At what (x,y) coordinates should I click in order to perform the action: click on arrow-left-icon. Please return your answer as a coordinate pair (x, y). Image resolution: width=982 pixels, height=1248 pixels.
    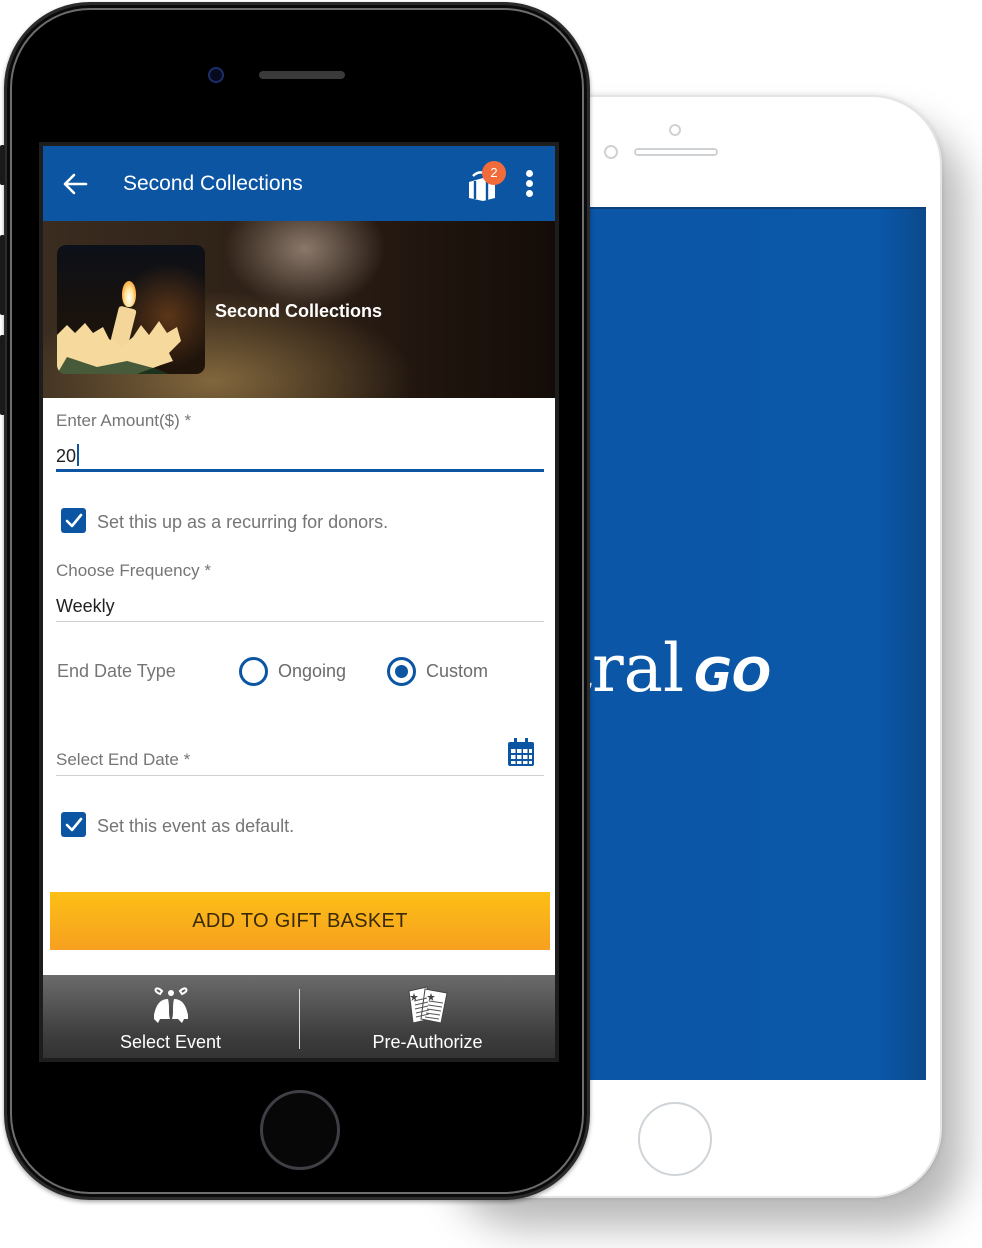
    Looking at the image, I should click on (75, 184).